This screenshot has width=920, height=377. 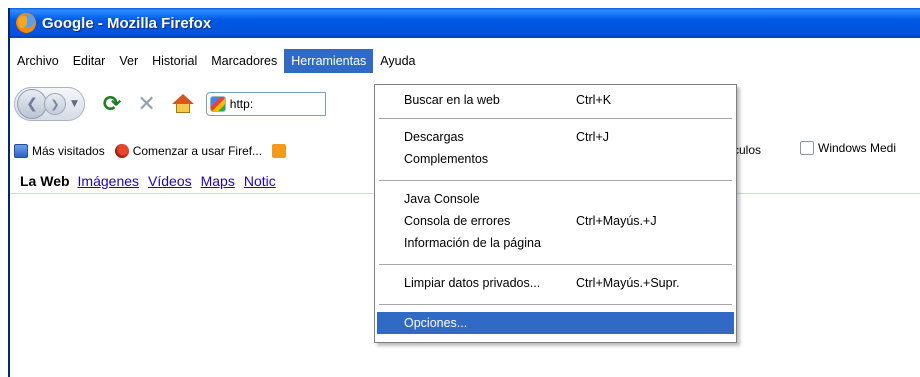 I want to click on bookmark-windows-media: Windows Medi, so click(x=848, y=148).